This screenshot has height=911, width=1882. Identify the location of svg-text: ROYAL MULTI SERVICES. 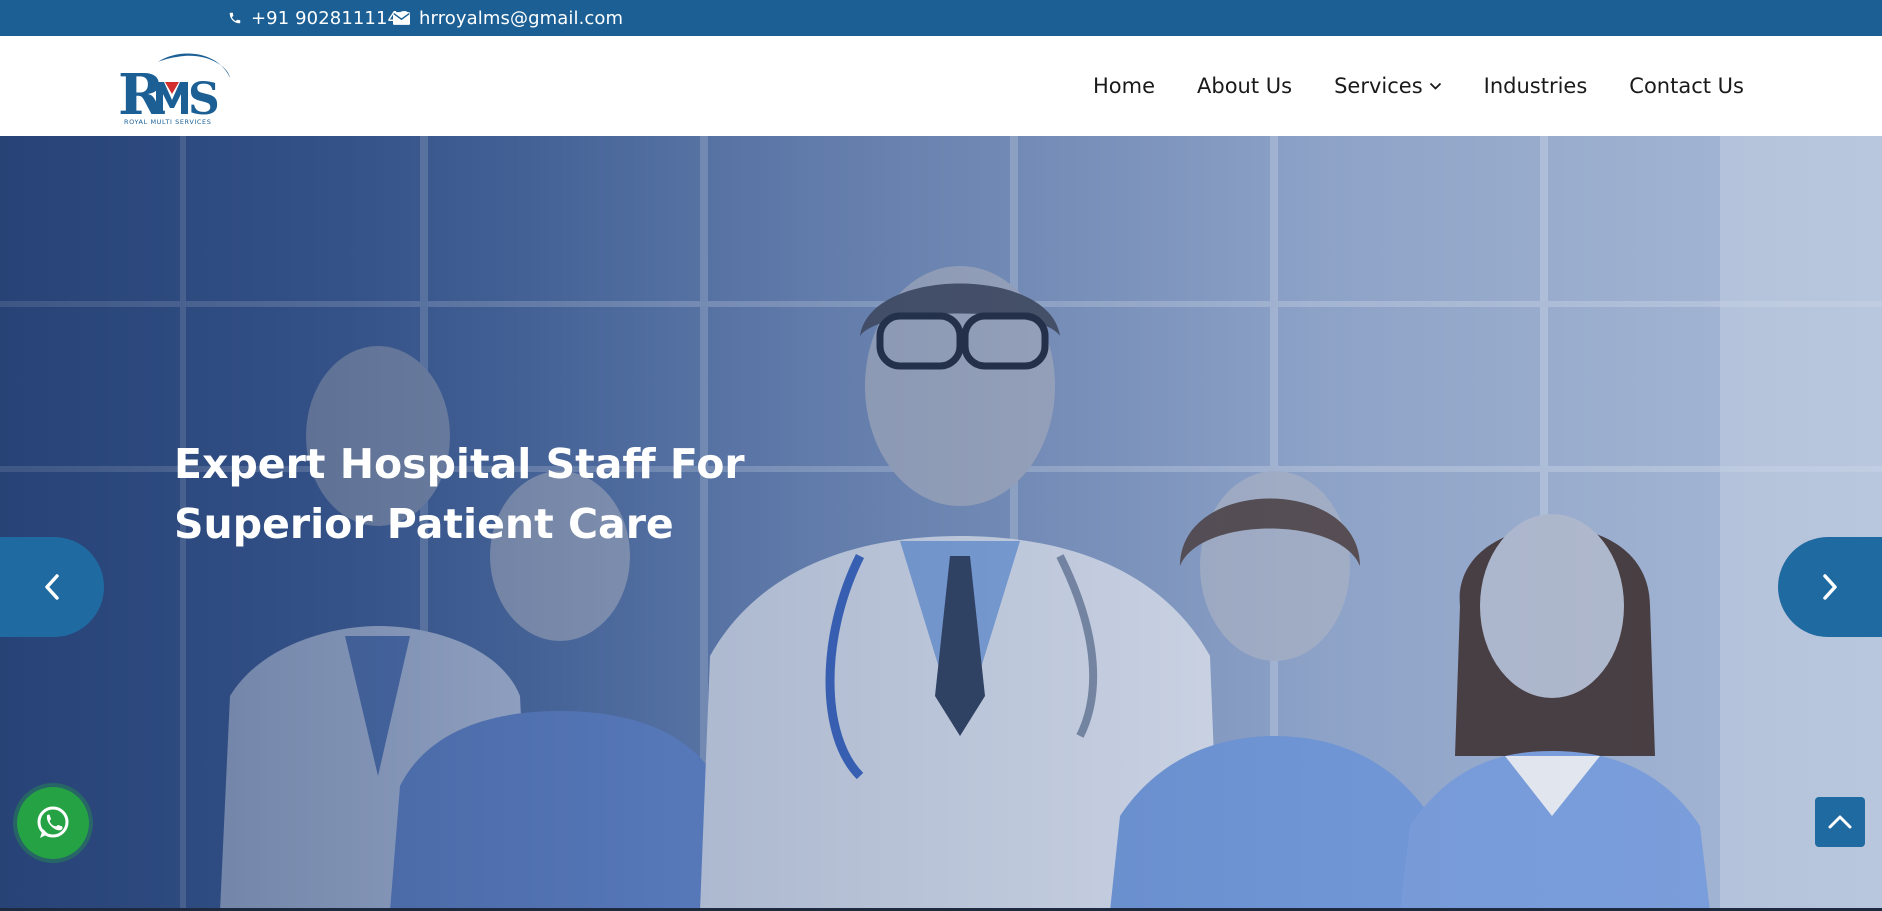
(167, 122).